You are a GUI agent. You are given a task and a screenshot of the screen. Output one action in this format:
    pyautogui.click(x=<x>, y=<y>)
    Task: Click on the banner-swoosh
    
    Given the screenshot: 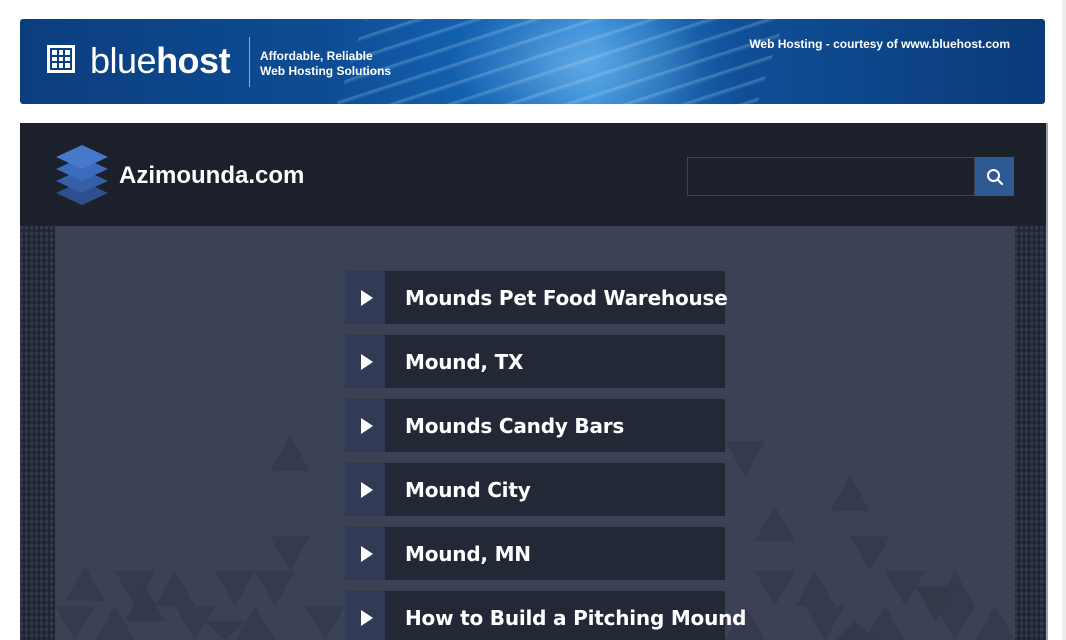 What is the action you would take?
    pyautogui.click(x=560, y=61)
    